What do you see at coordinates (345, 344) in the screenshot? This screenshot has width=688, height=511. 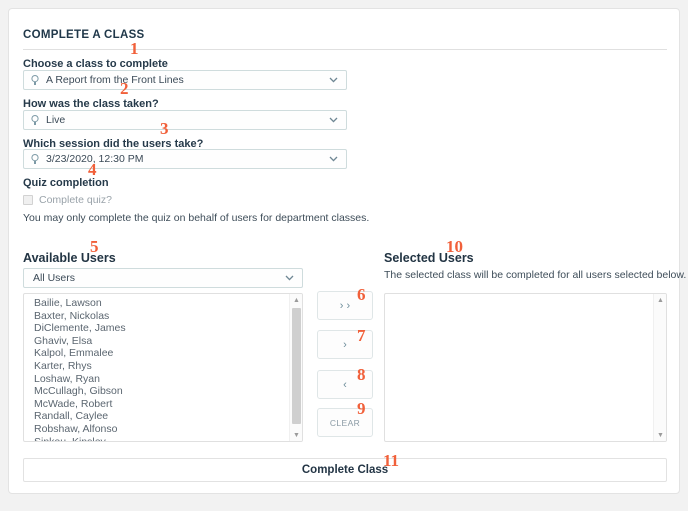 I see `add-selected-button: ›` at bounding box center [345, 344].